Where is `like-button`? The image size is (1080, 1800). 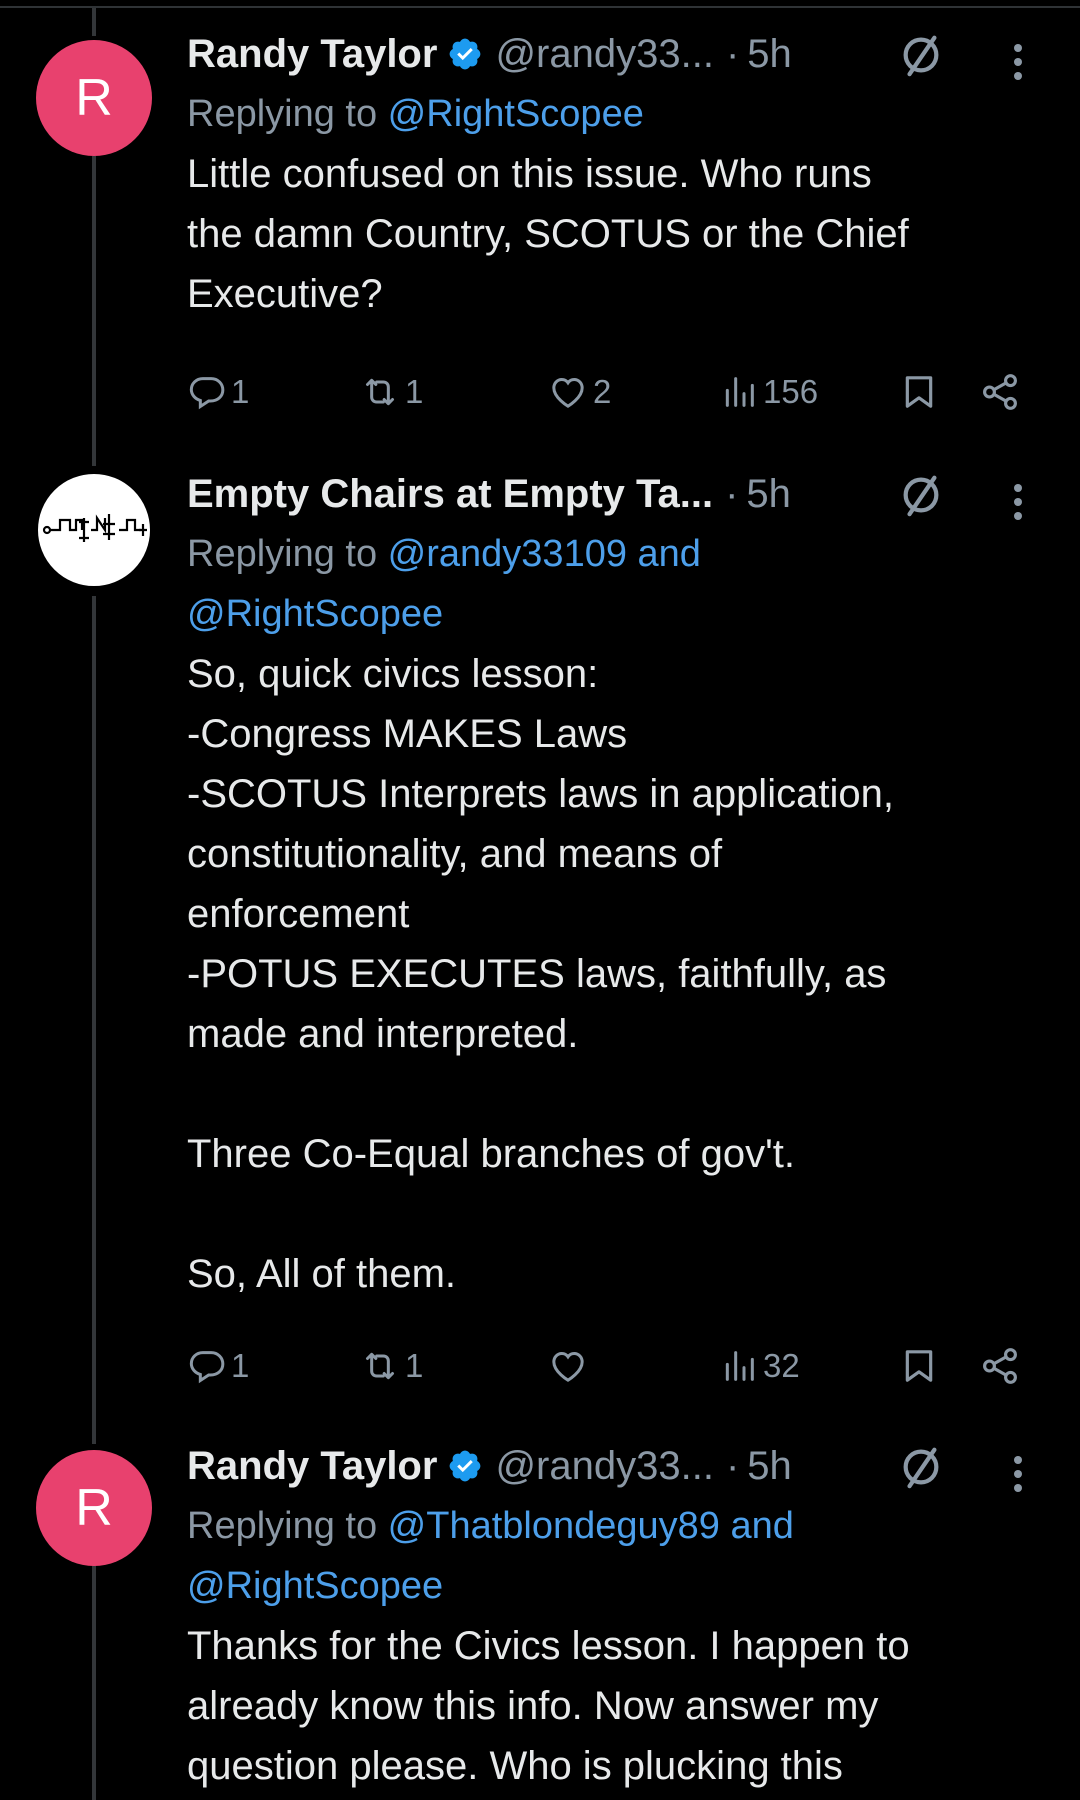 like-button is located at coordinates (570, 1366).